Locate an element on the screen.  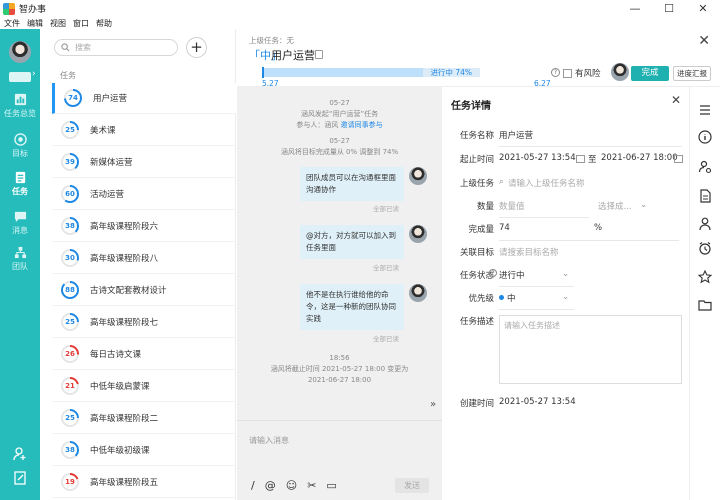
emoji-icon: ☺ is located at coordinates (291, 485).